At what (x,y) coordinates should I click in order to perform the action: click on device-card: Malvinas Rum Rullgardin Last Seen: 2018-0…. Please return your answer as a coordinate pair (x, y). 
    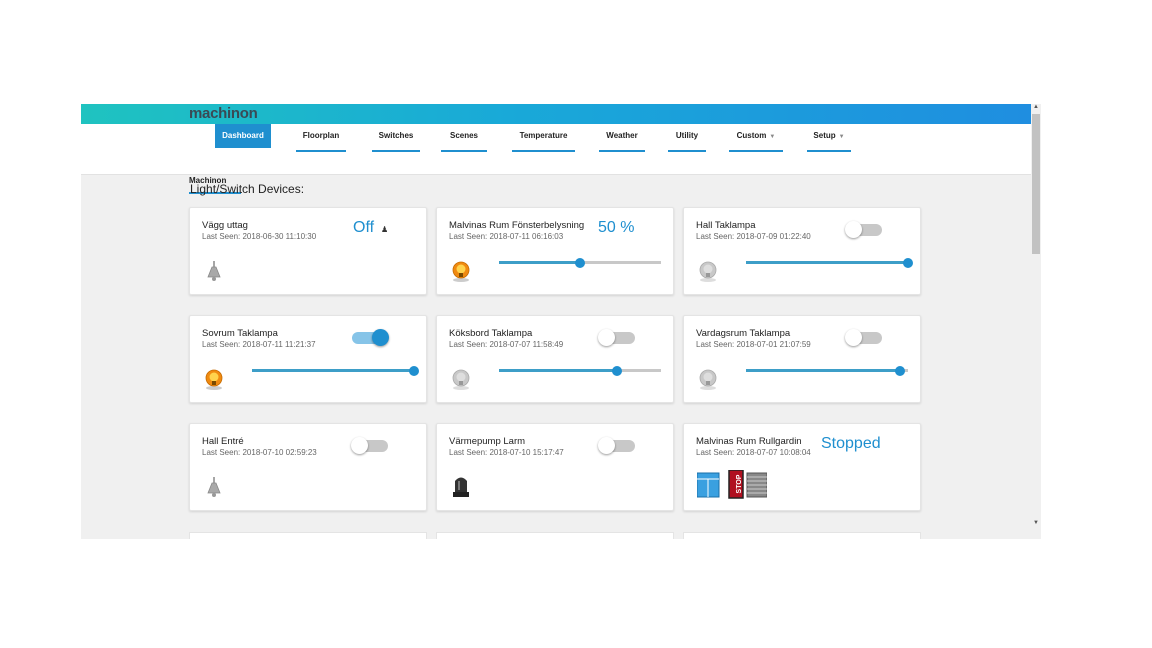
    Looking at the image, I should click on (802, 467).